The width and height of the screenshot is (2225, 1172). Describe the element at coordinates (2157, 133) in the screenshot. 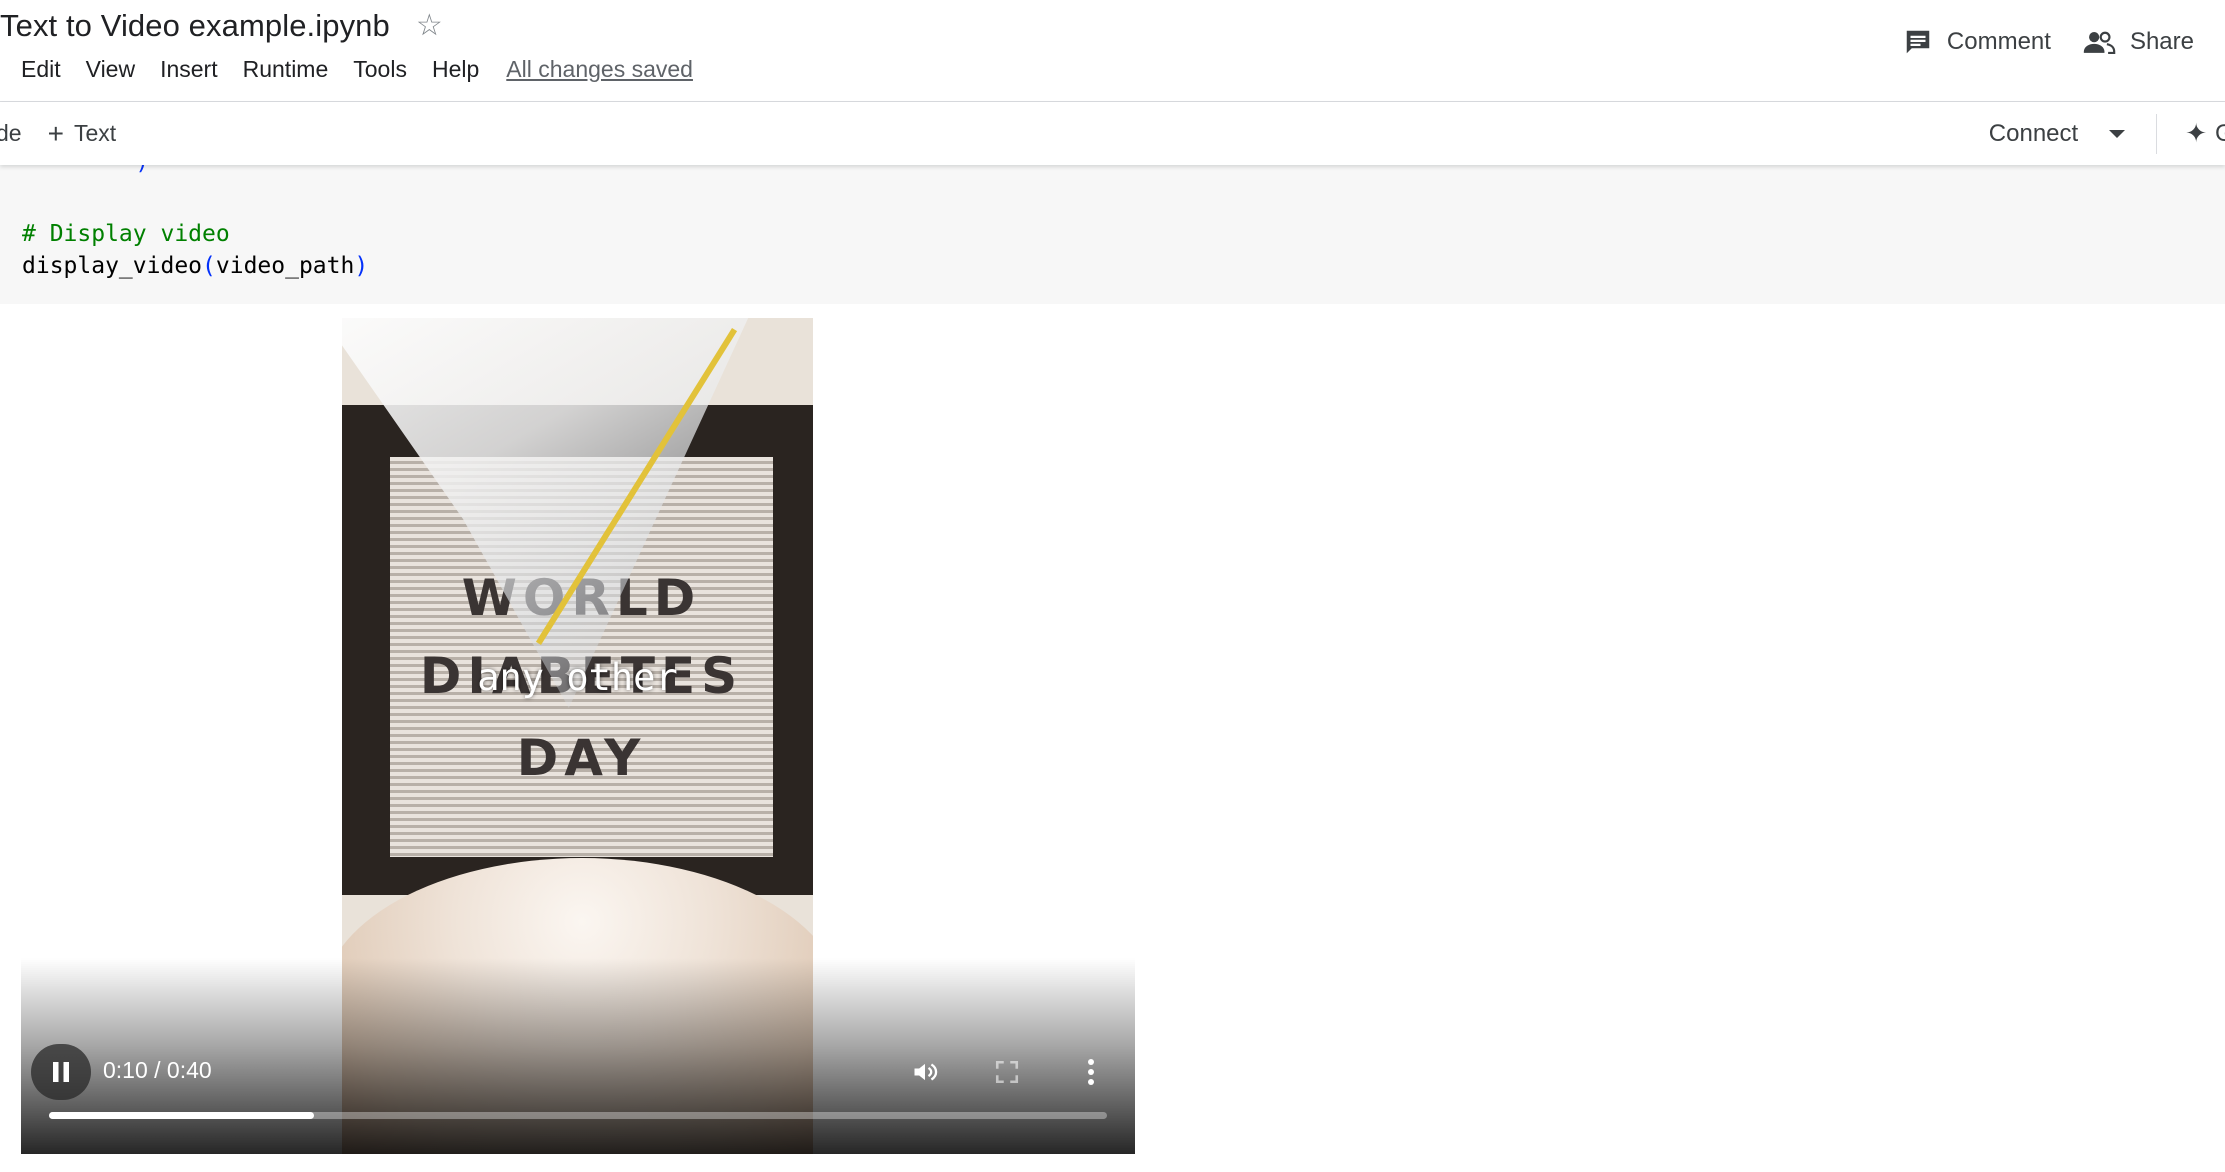

I see `toolbar-divider` at that location.